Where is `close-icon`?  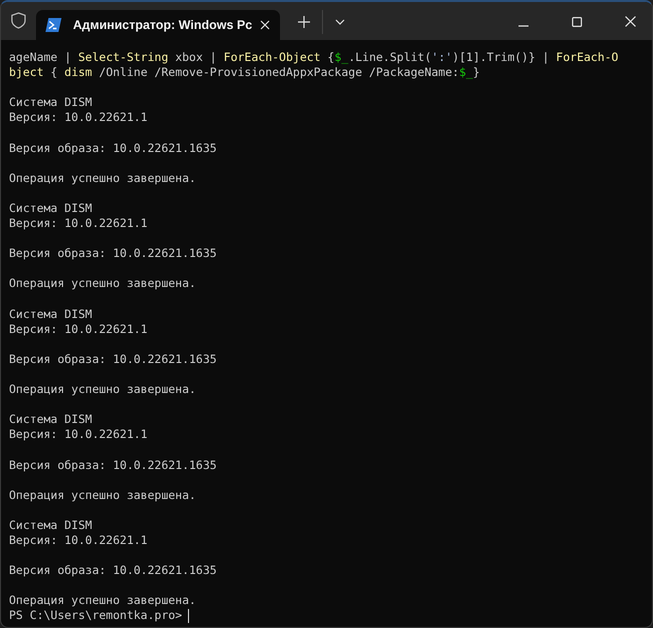
close-icon is located at coordinates (630, 21).